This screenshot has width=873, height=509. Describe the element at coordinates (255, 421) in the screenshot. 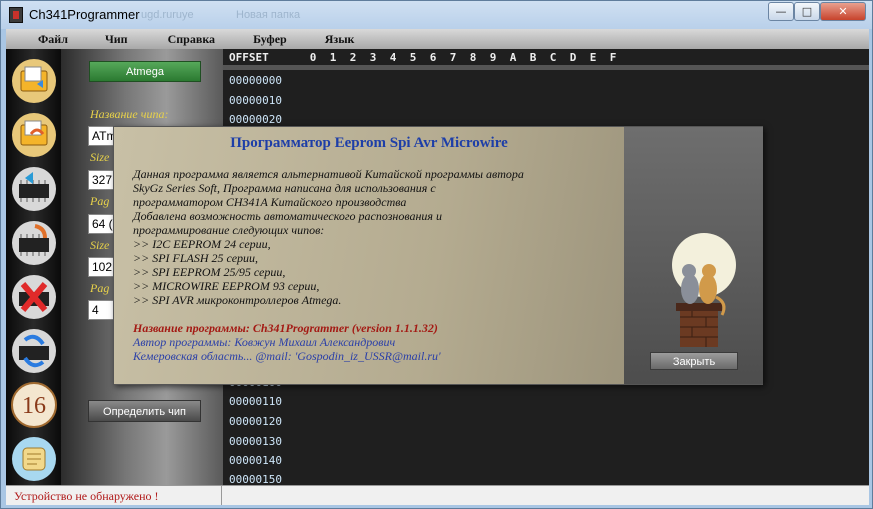

I see `hex-offset-cell: 00000120` at that location.